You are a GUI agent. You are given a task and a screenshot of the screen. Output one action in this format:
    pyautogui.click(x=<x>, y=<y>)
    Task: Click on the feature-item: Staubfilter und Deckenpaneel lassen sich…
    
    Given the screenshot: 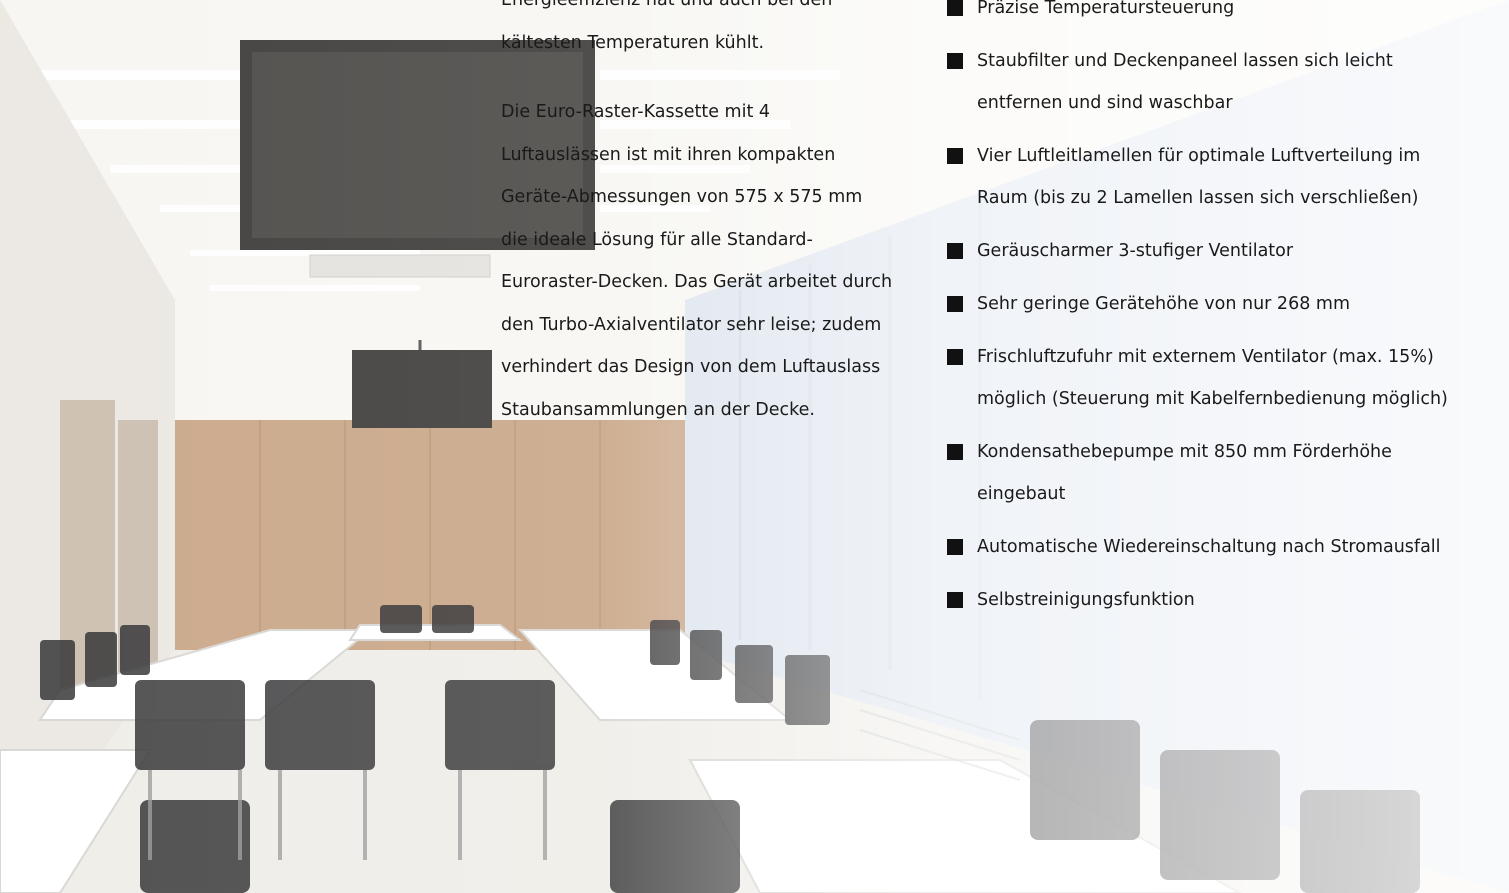 What is the action you would take?
    pyautogui.click(x=1215, y=82)
    